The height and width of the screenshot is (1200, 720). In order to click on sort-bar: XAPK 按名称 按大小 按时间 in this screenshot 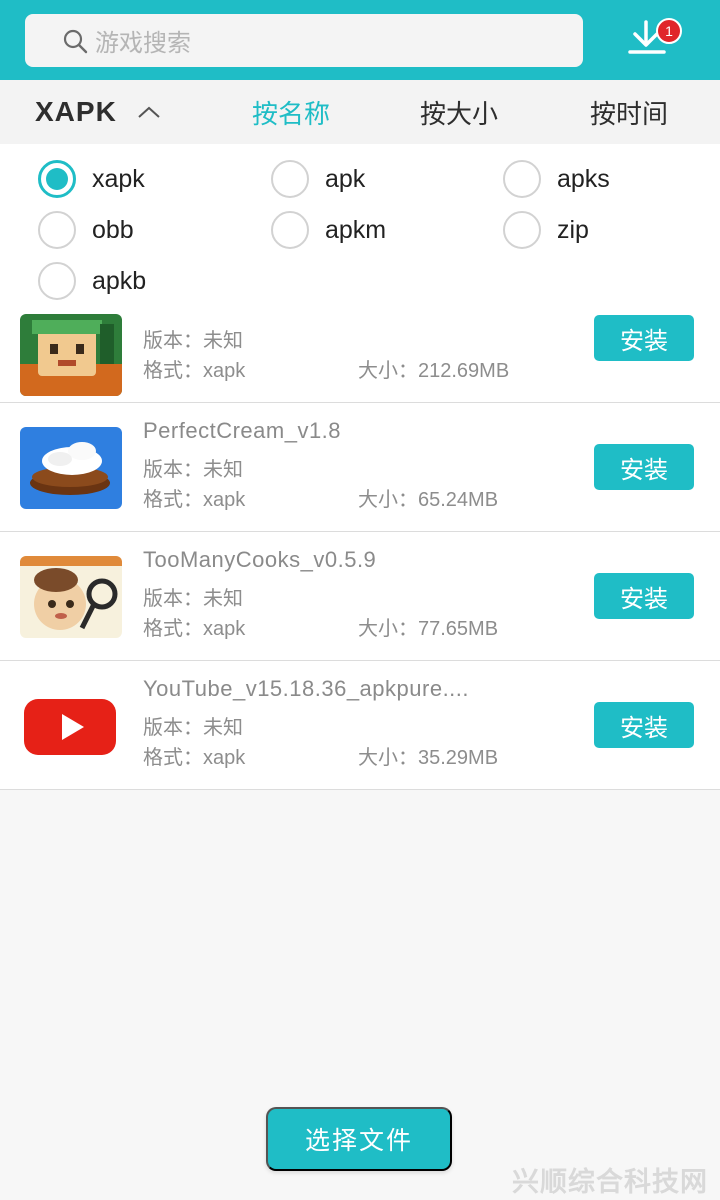, I will do `click(360, 112)`.